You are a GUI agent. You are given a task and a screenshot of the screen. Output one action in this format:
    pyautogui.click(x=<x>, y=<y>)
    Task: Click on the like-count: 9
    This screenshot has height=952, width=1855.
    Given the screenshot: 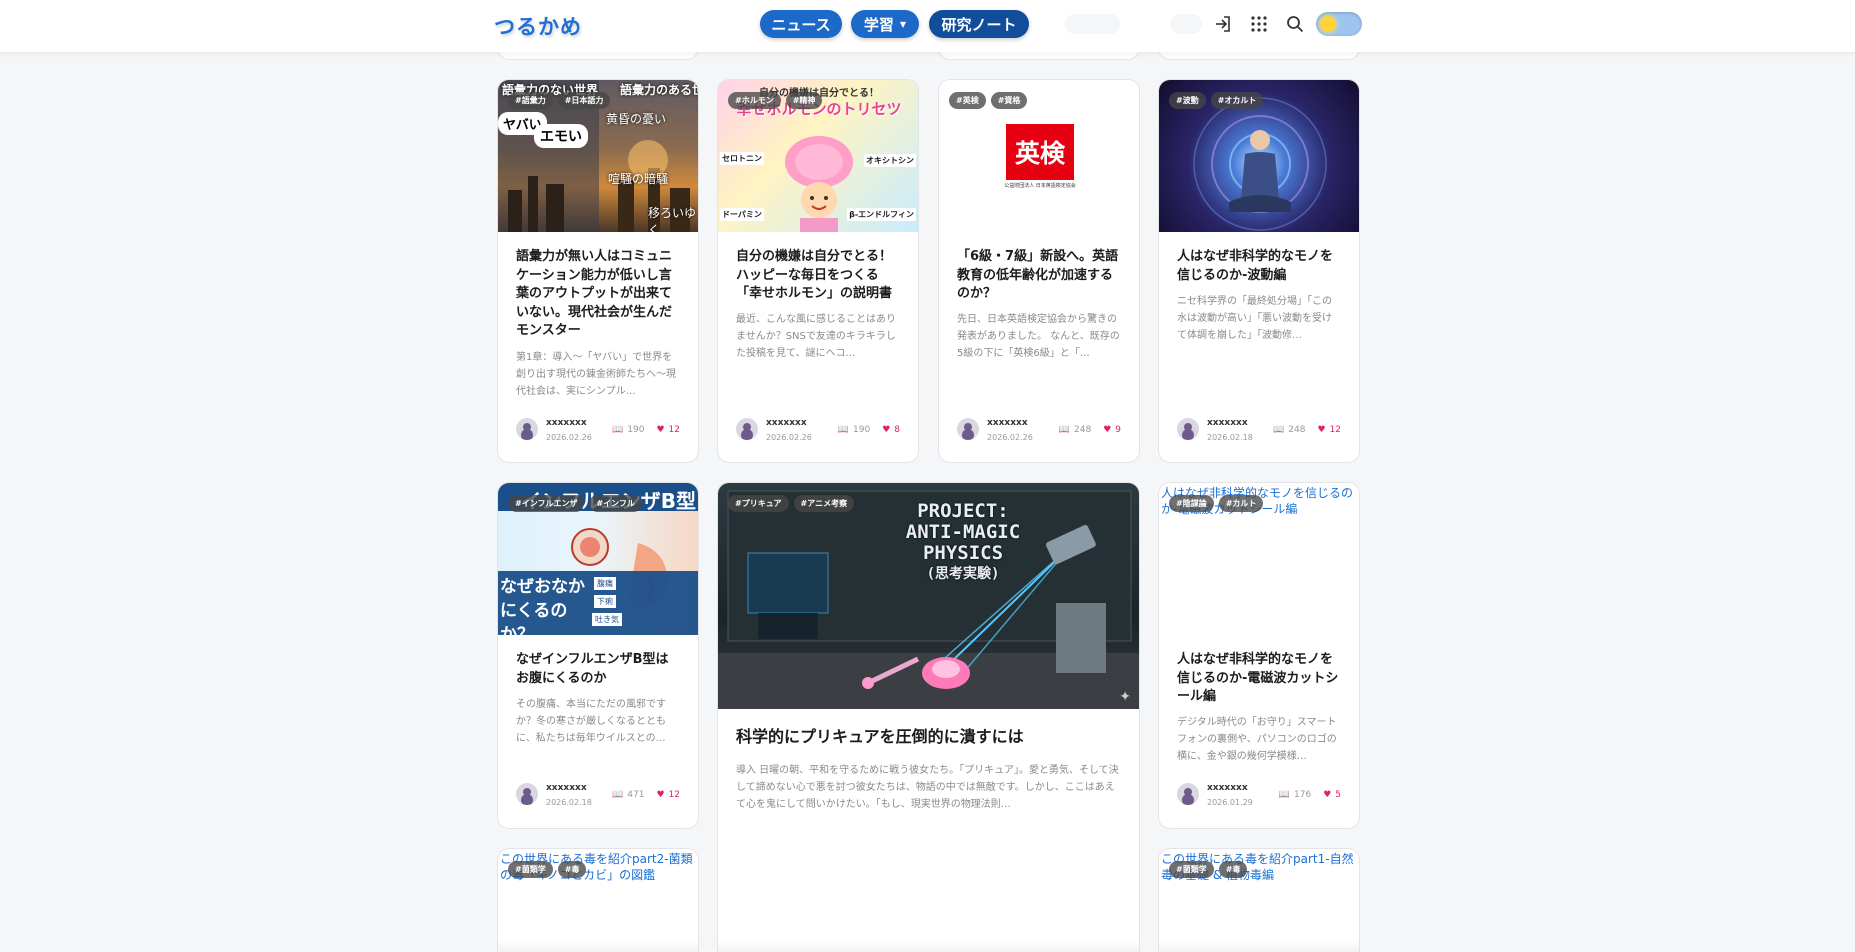 What is the action you would take?
    pyautogui.click(x=1118, y=430)
    